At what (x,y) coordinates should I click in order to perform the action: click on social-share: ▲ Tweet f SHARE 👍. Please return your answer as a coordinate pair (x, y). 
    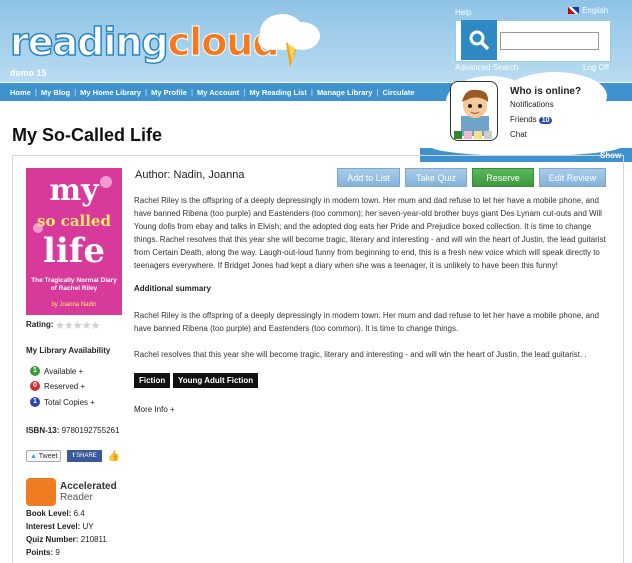
    Looking at the image, I should click on (73, 456).